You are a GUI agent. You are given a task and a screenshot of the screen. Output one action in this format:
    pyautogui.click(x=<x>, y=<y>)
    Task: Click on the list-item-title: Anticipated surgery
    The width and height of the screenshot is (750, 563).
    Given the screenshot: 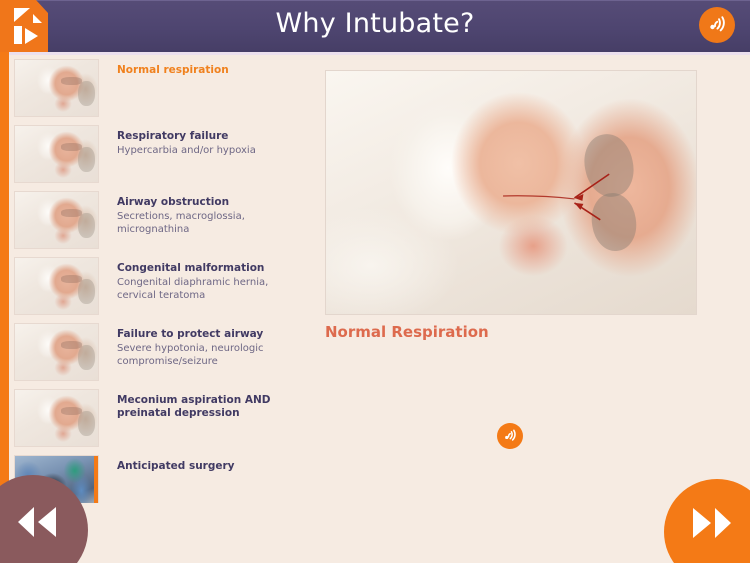 What is the action you would take?
    pyautogui.click(x=176, y=466)
    